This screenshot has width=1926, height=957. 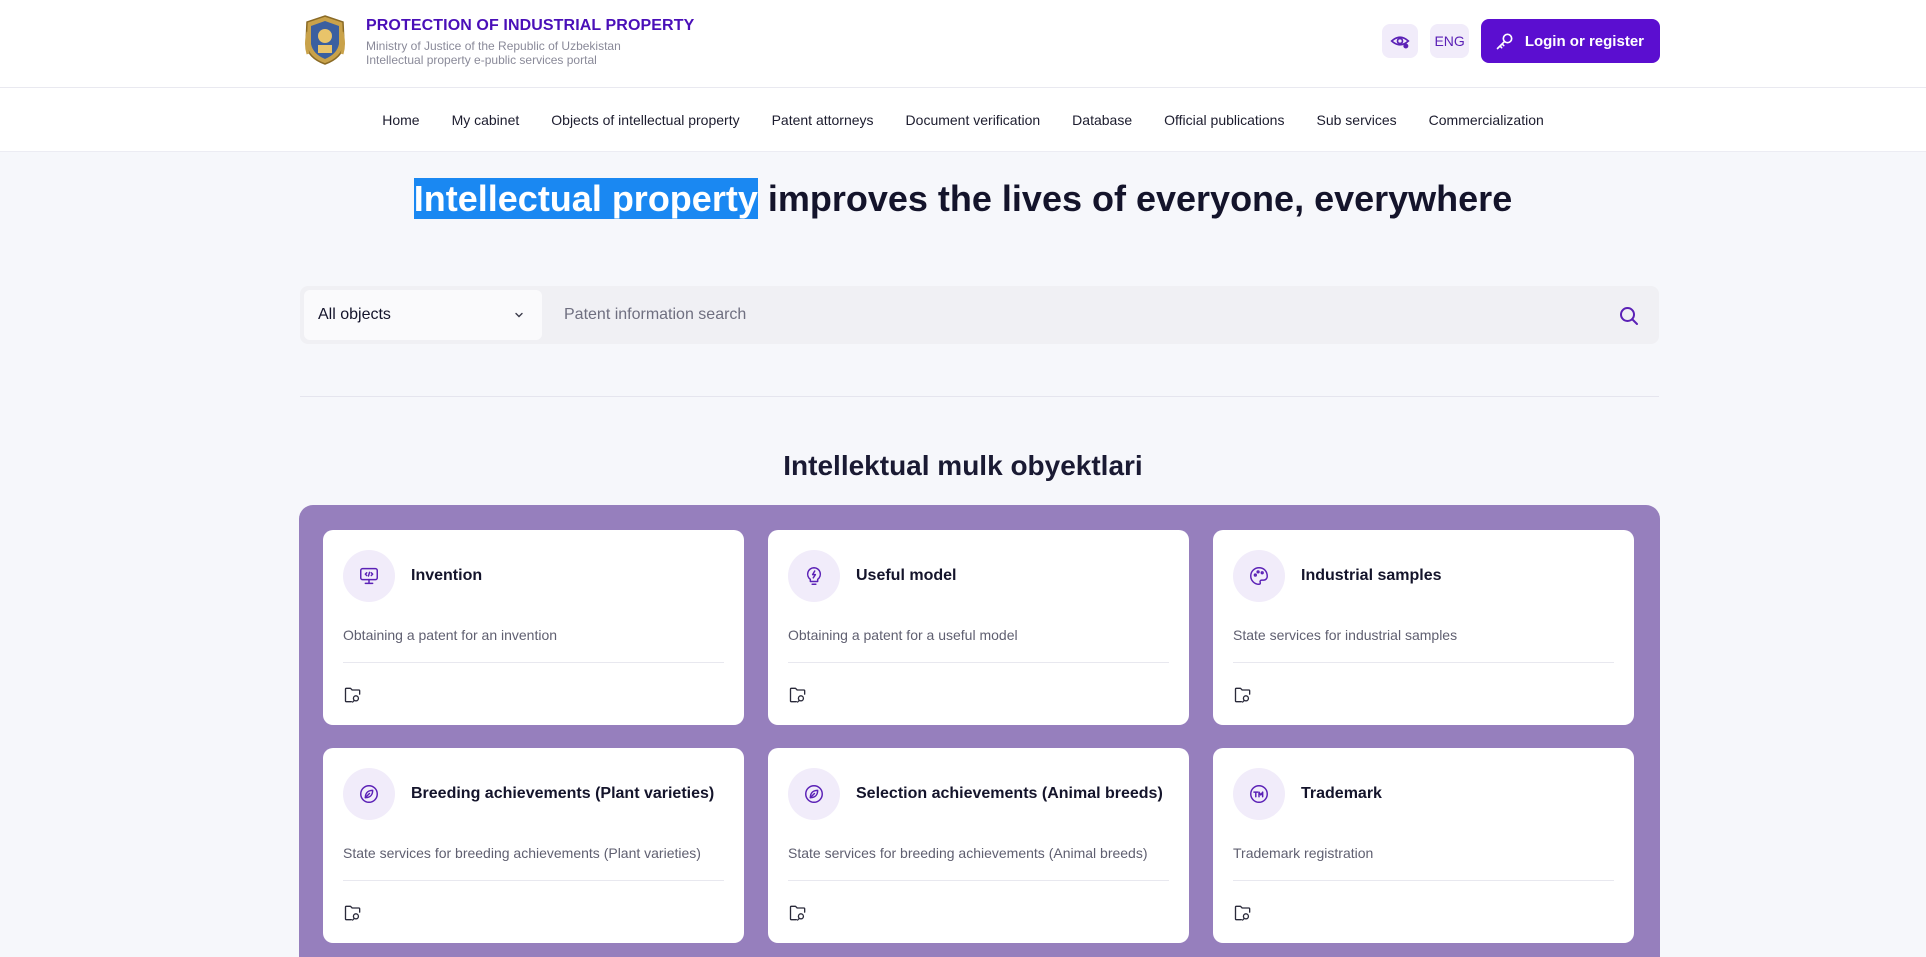 What do you see at coordinates (1345, 635) in the screenshot?
I see `card-description: State services for industrial samples` at bounding box center [1345, 635].